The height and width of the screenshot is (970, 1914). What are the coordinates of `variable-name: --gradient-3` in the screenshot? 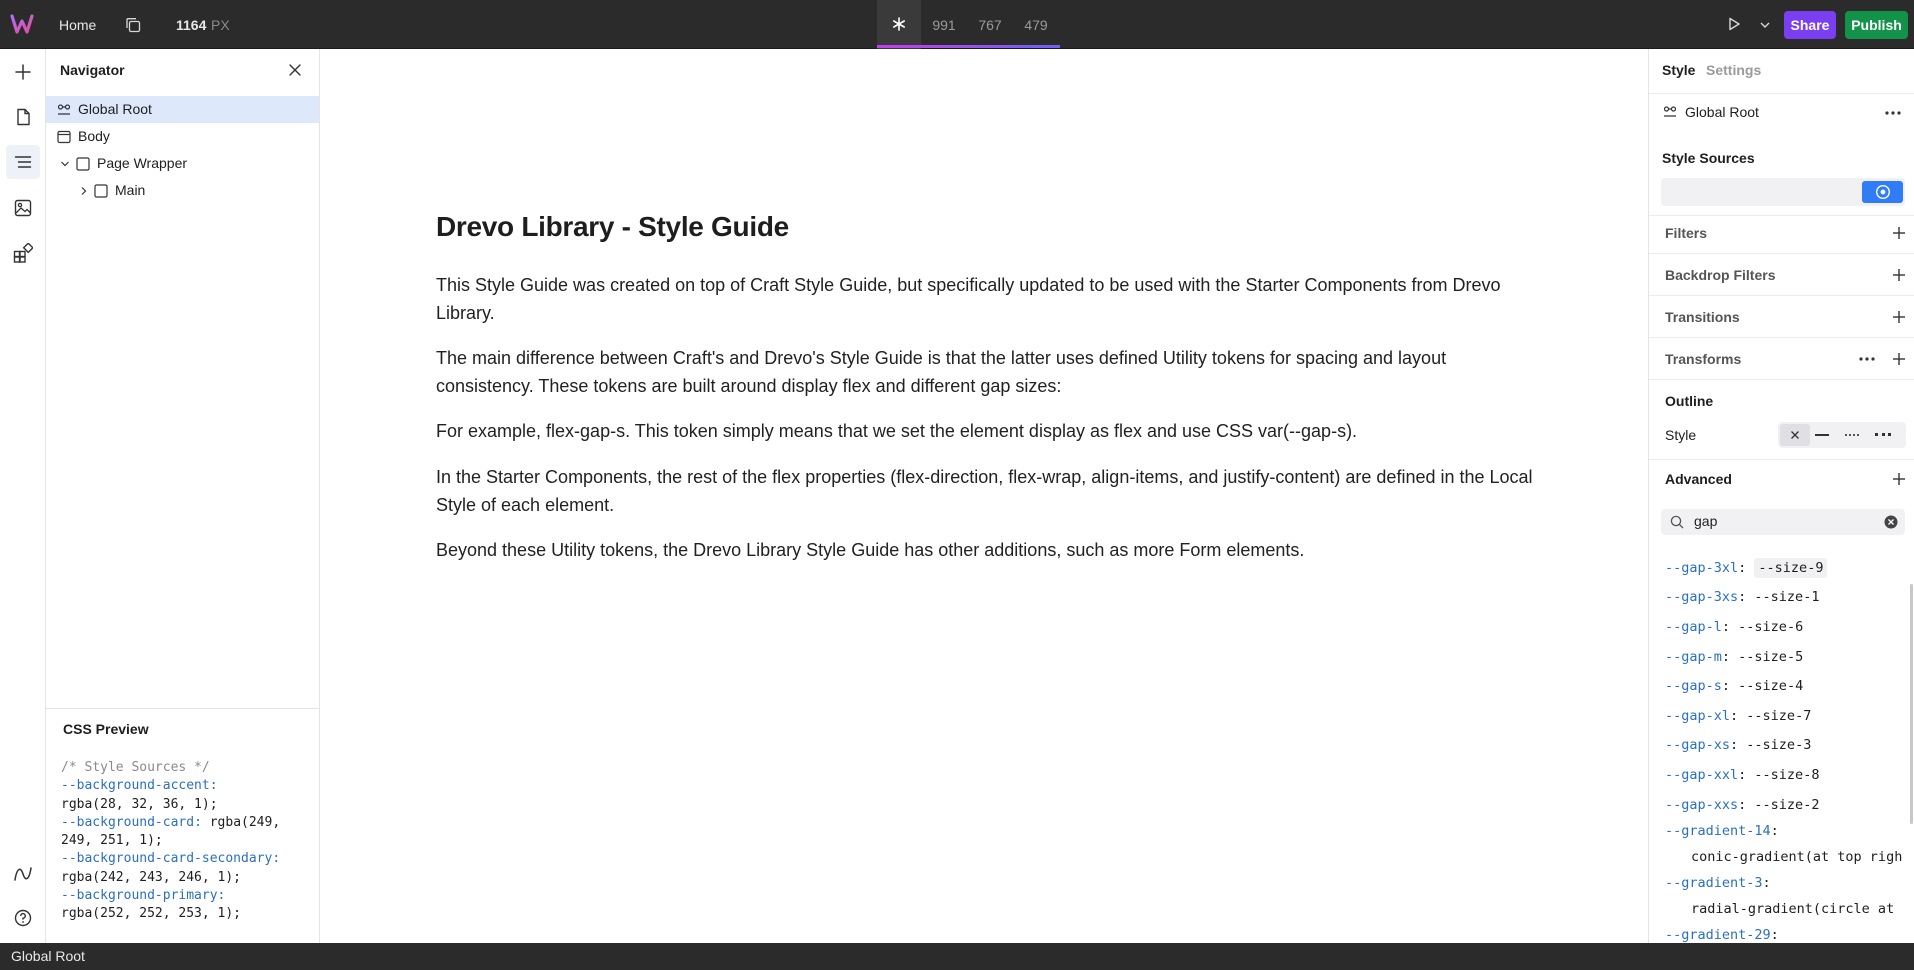 It's located at (1714, 883).